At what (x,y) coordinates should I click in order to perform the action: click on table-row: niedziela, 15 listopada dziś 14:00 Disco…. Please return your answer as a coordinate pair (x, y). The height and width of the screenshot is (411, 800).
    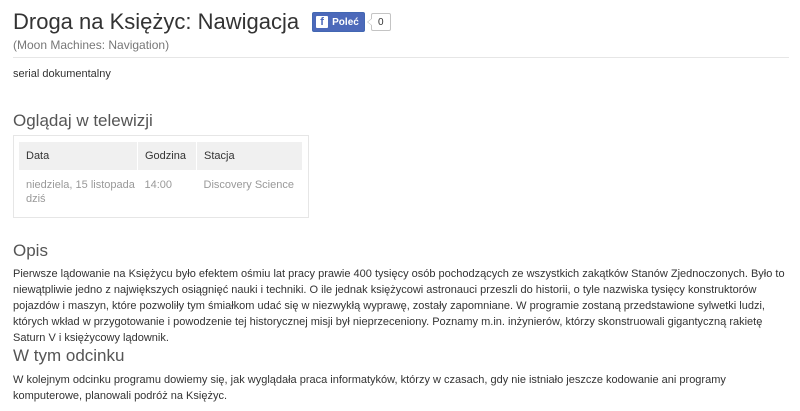
    Looking at the image, I should click on (161, 188).